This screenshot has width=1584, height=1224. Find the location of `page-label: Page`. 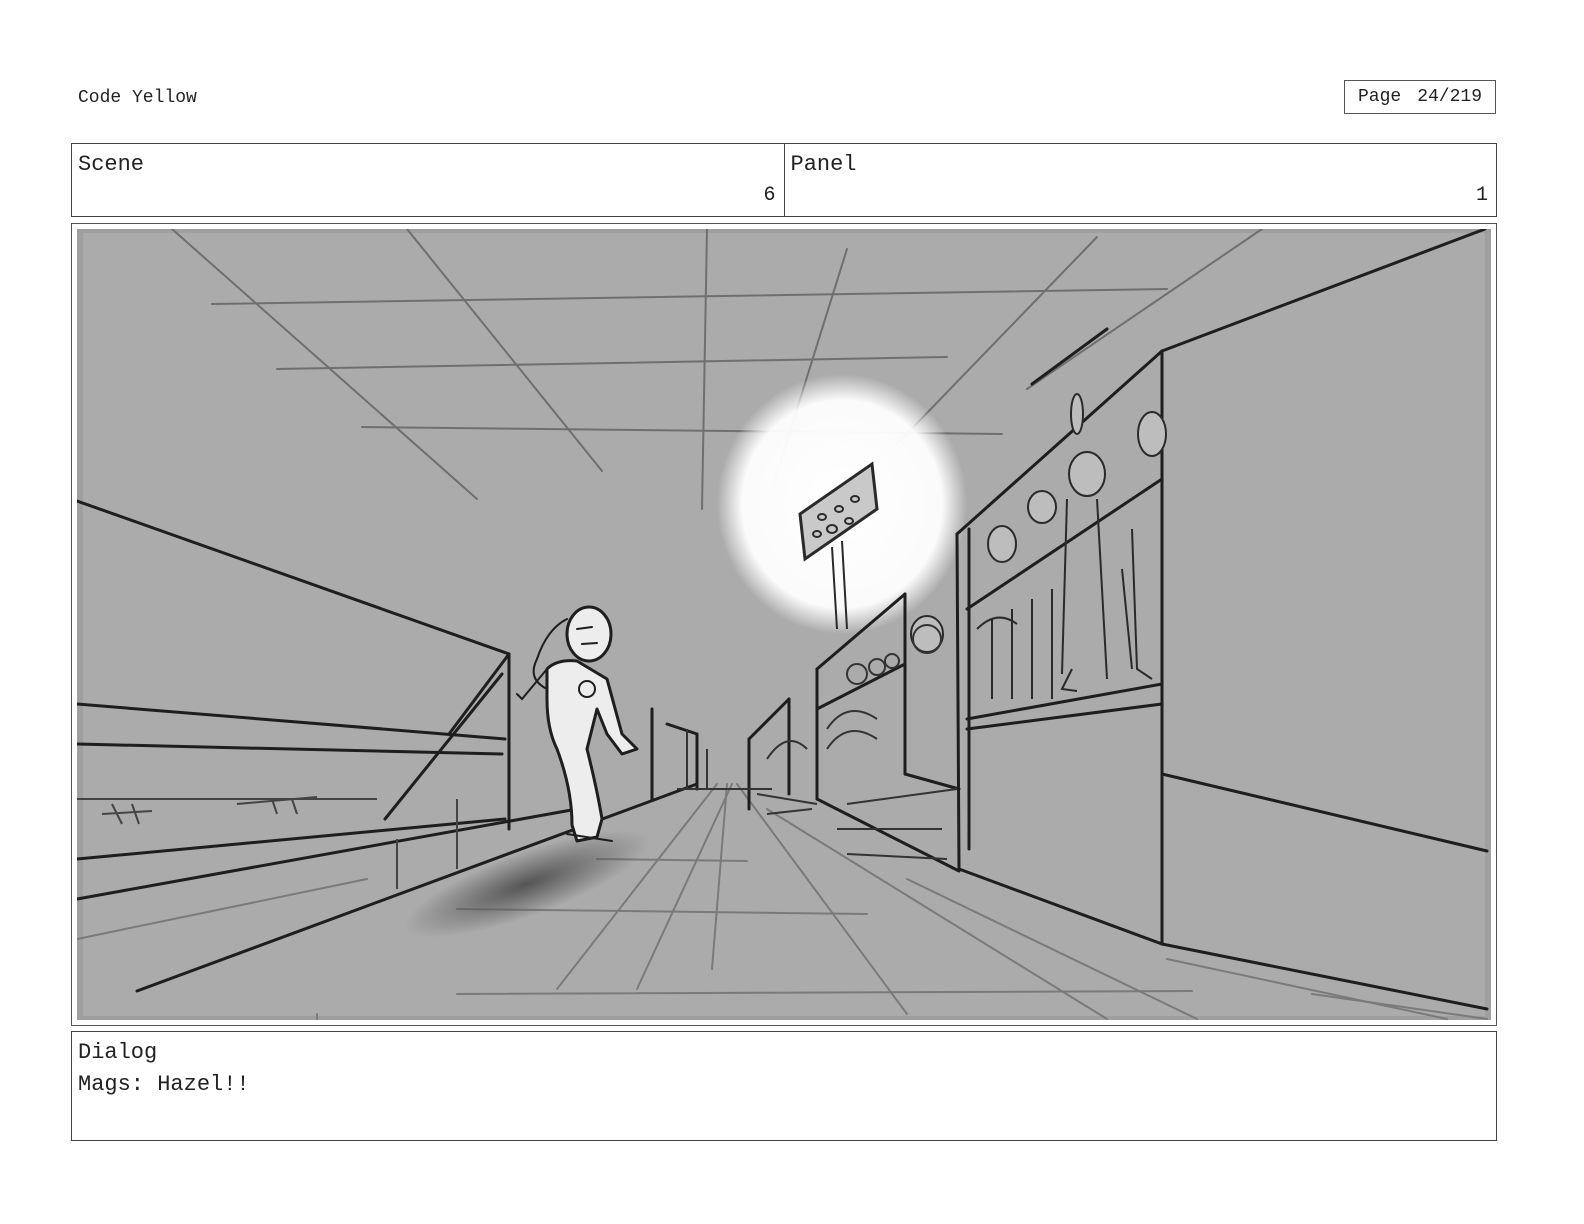

page-label: Page is located at coordinates (1379, 97).